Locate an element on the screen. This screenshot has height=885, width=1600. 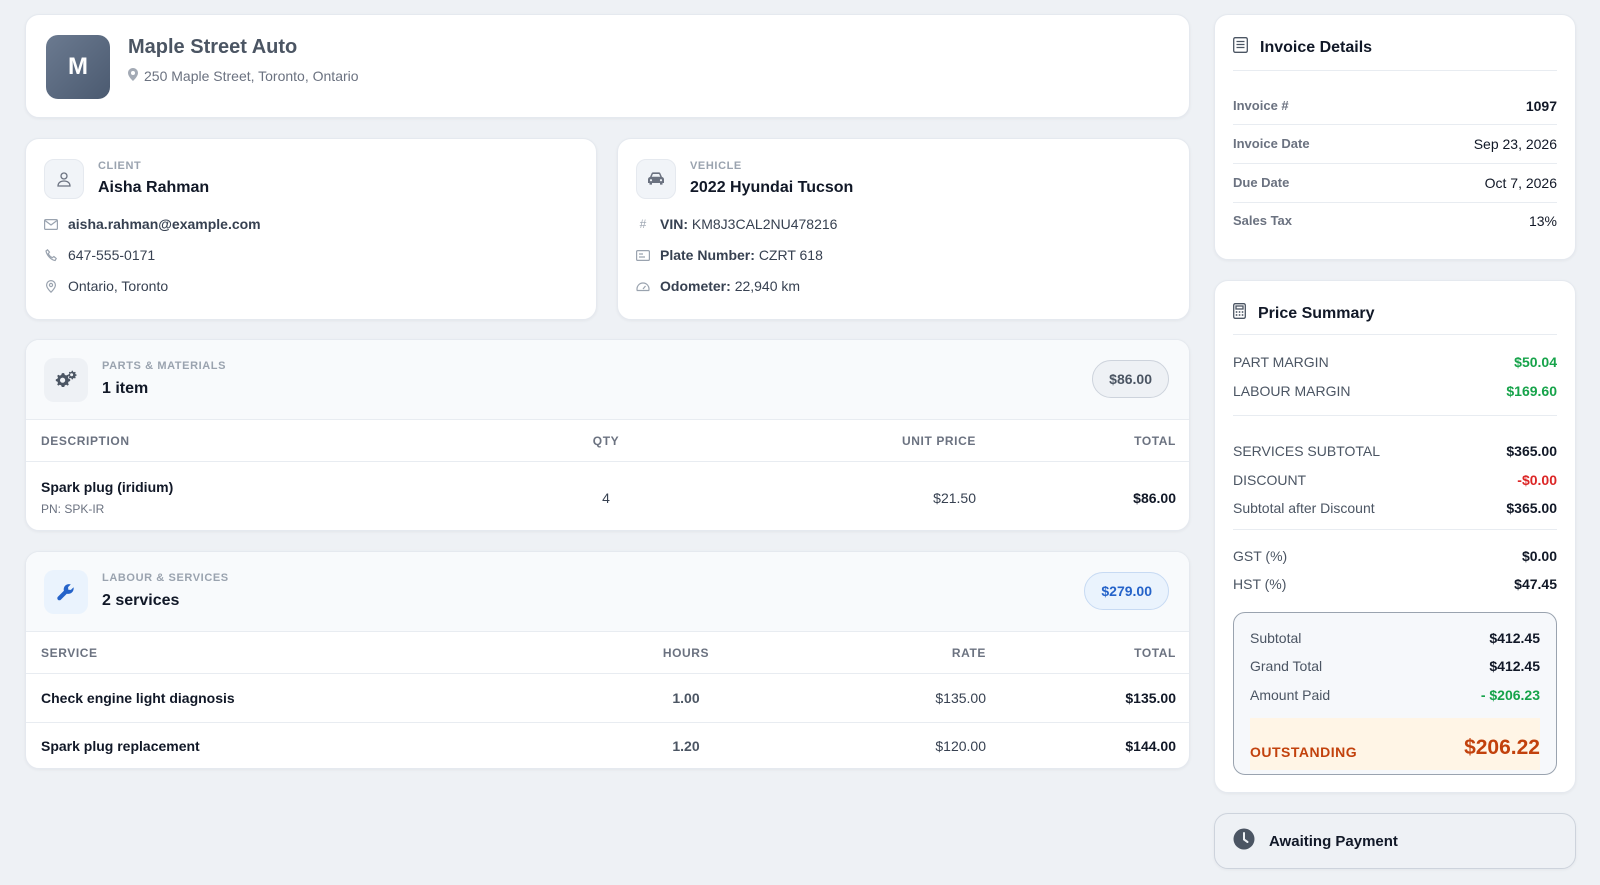
discount-row: DISCOUNT -$0.00 is located at coordinates (1395, 480).